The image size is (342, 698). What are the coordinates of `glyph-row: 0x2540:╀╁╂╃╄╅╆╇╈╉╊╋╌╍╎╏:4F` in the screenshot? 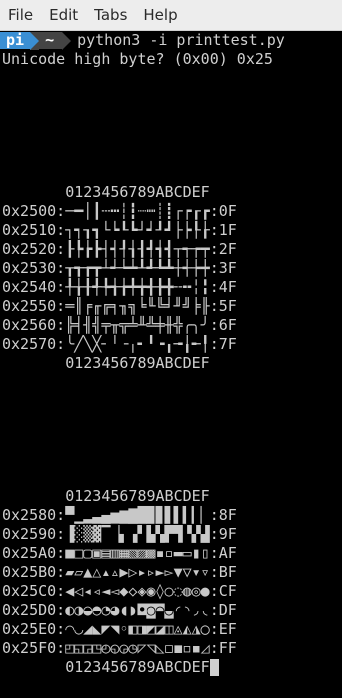 It's located at (119, 287).